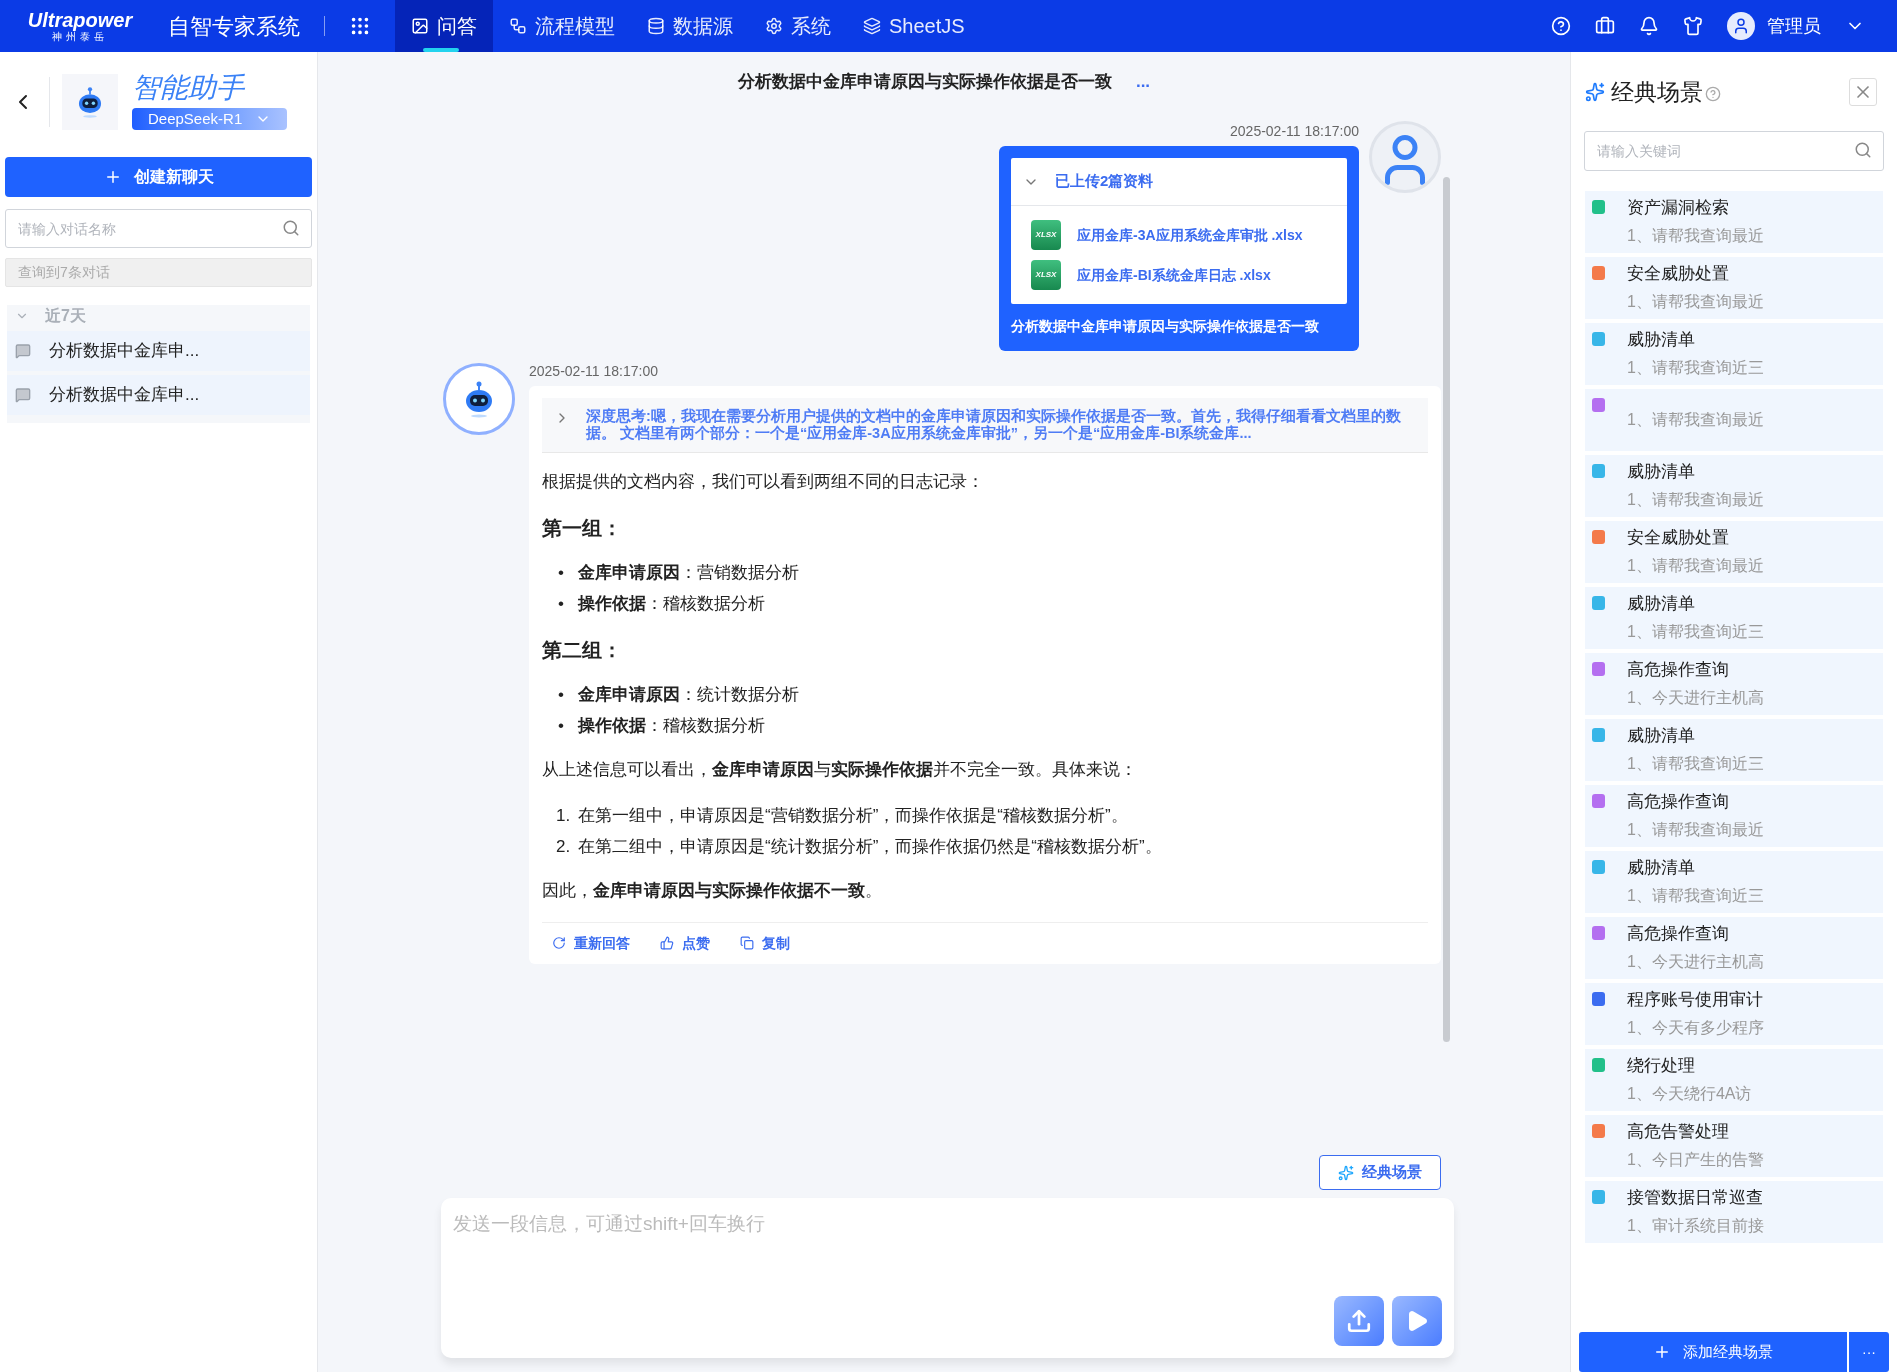  What do you see at coordinates (1678, 1132) in the screenshot?
I see `scene-title: 高危告警处理` at bounding box center [1678, 1132].